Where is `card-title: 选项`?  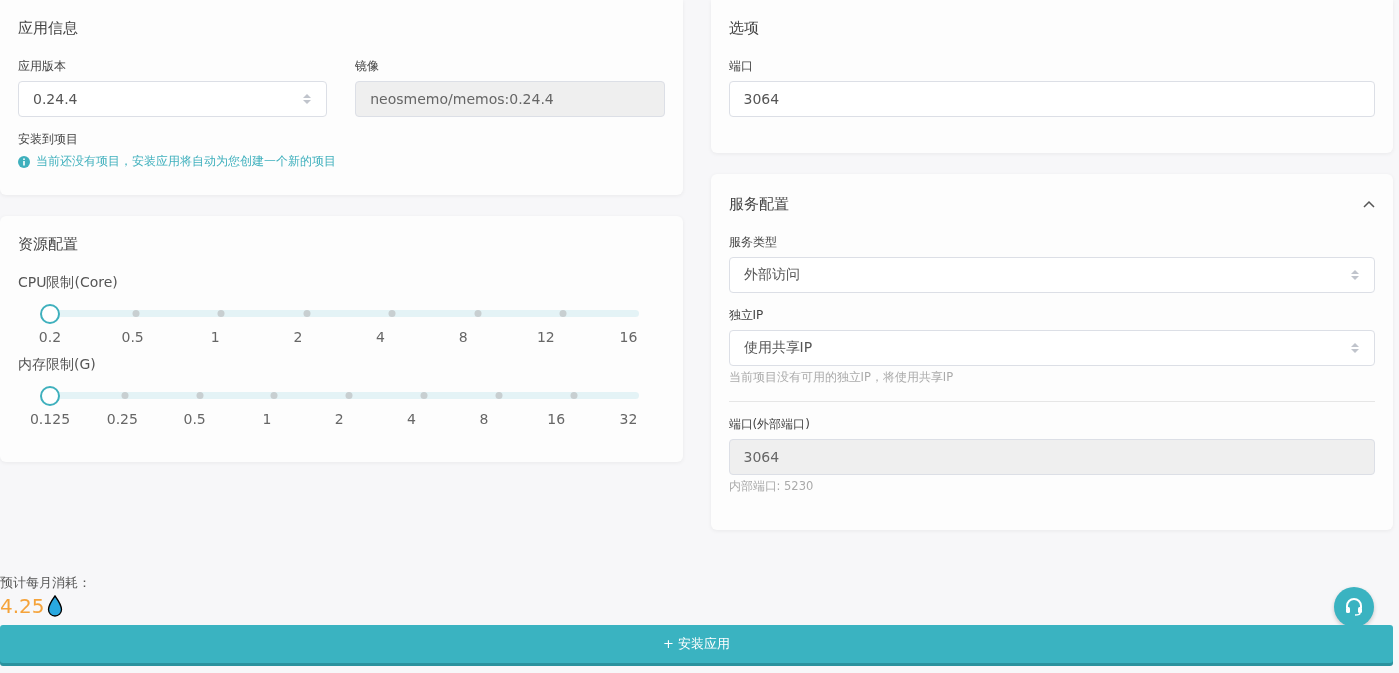 card-title: 选项 is located at coordinates (744, 28).